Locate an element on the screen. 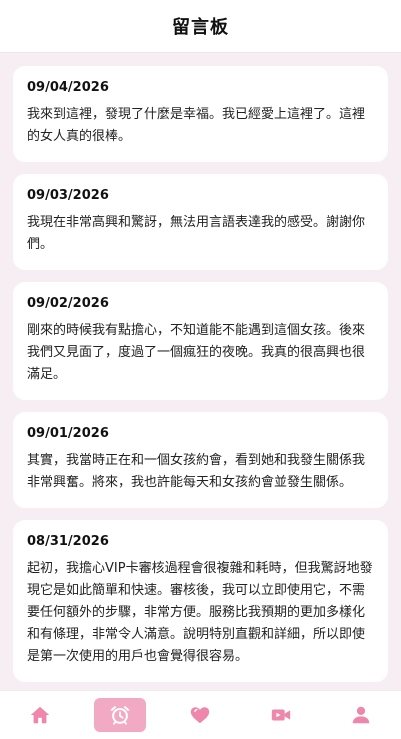  alarm-clock-icon is located at coordinates (120, 715).